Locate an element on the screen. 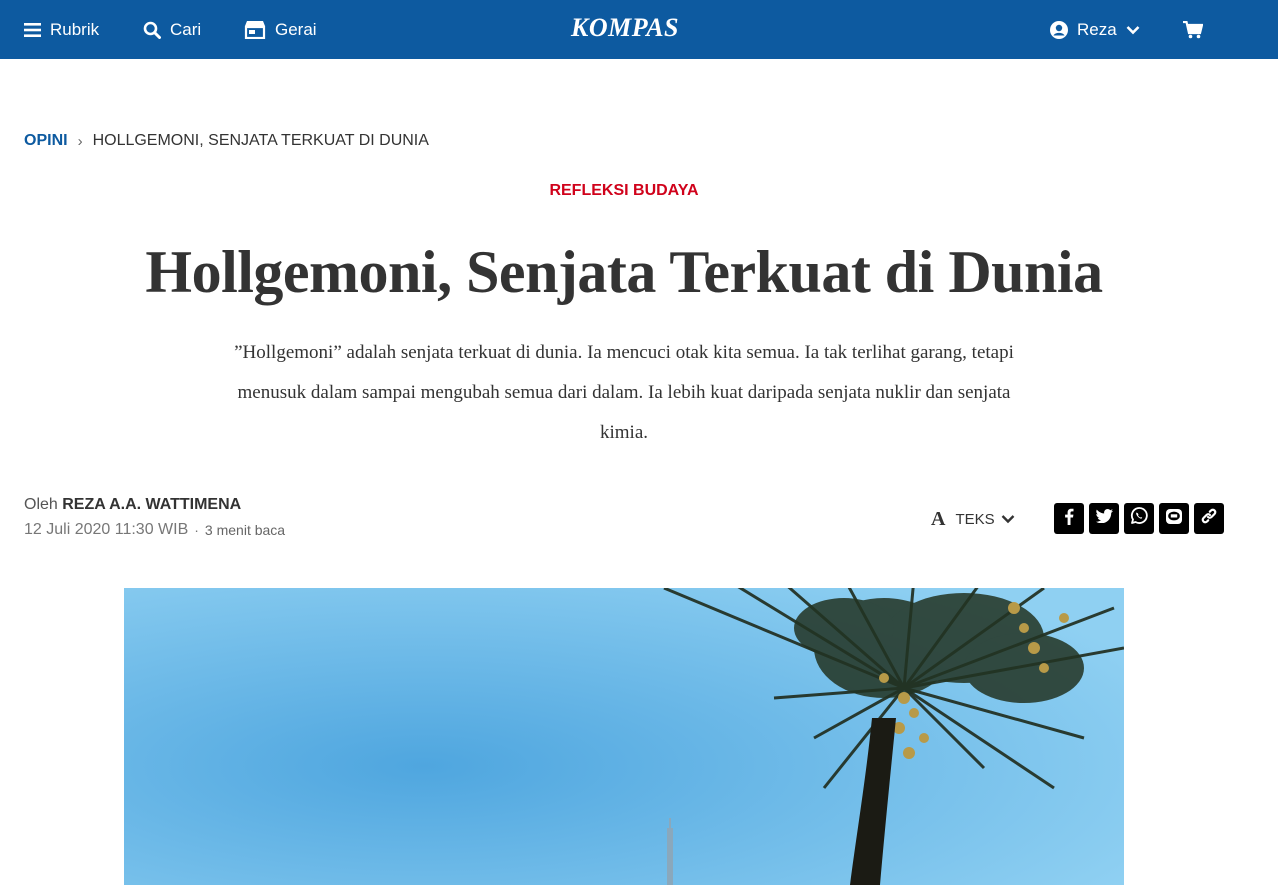 The height and width of the screenshot is (885, 1278). copy-link-button is located at coordinates (1209, 518).